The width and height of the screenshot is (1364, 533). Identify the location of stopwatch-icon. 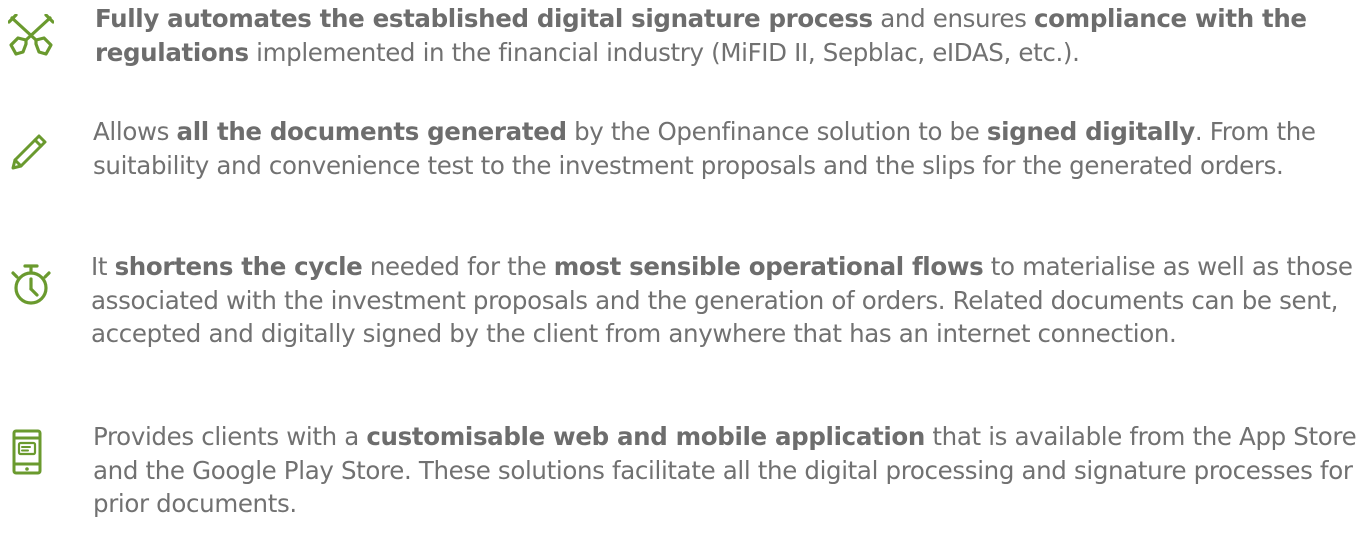
(31, 285).